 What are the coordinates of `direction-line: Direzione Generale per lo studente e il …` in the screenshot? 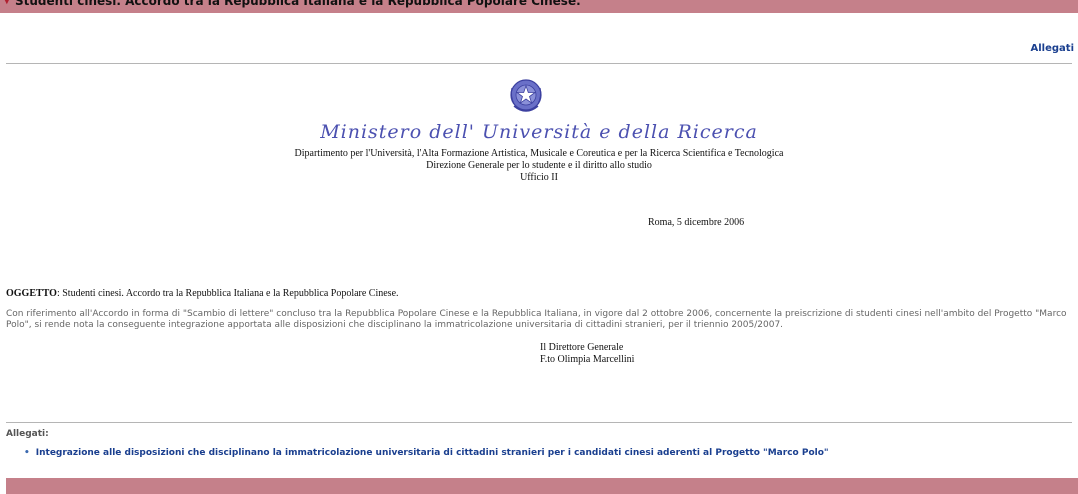 It's located at (539, 165).